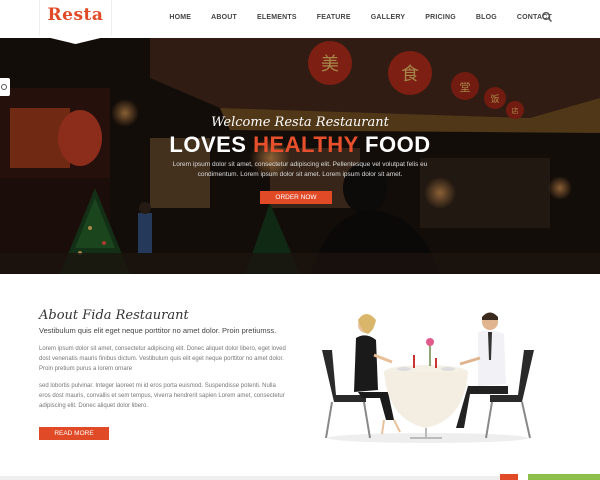  What do you see at coordinates (547, 17) in the screenshot?
I see `search-icon` at bounding box center [547, 17].